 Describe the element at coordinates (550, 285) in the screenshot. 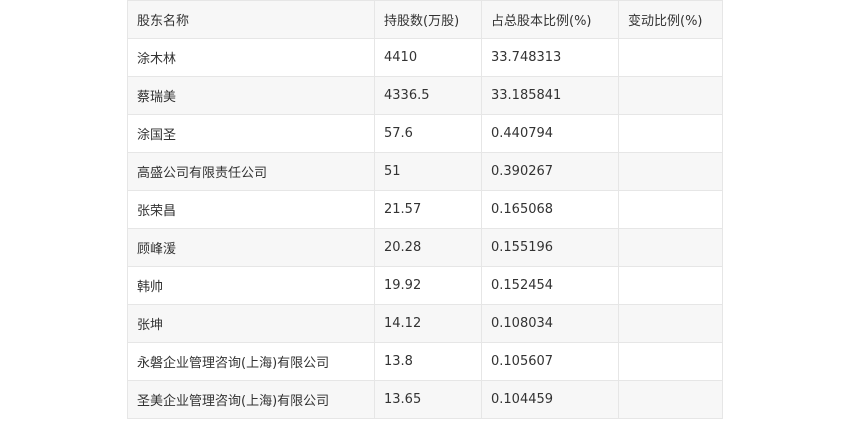

I see `cell-share-ratio: 0.152454` at that location.